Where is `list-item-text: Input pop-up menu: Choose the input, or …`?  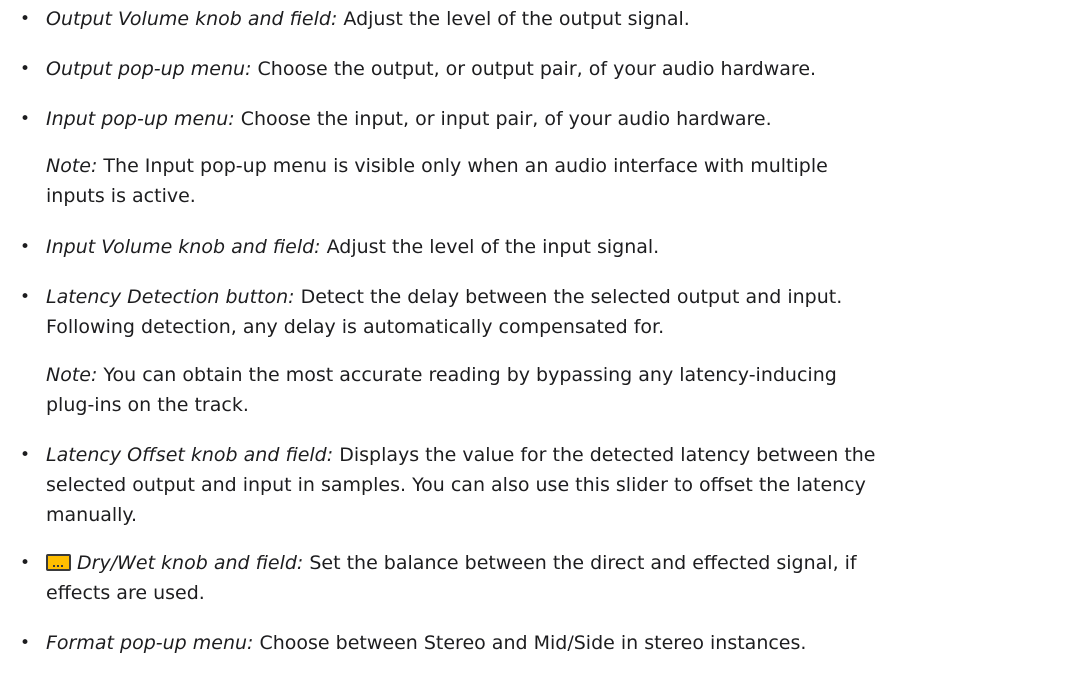
list-item-text: Input pop-up menu: Choose the input, or … is located at coordinates (556, 119).